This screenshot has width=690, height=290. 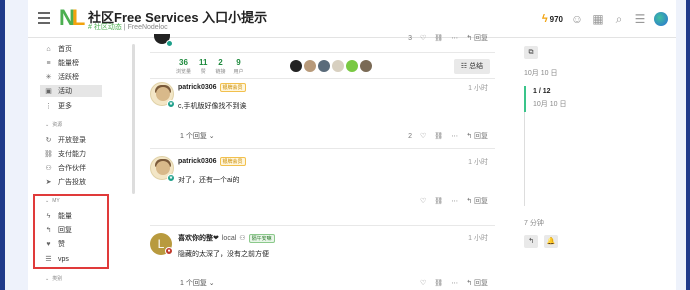 What do you see at coordinates (48, 168) in the screenshot?
I see `people-icon: ⚇` at bounding box center [48, 168].